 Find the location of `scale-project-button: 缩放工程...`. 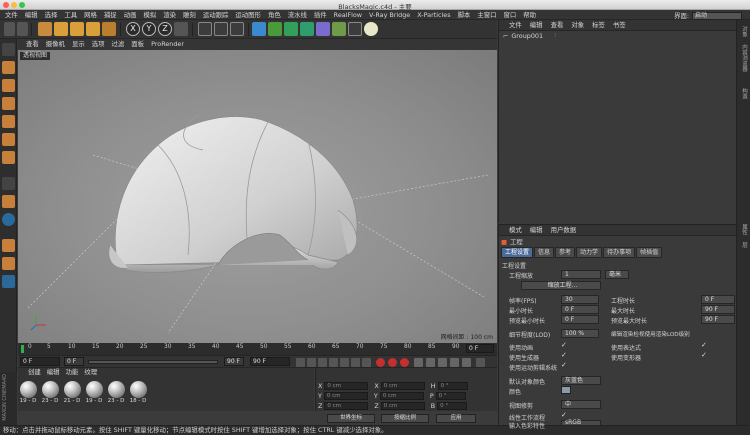

scale-project-button: 缩放工程... is located at coordinates (561, 285).